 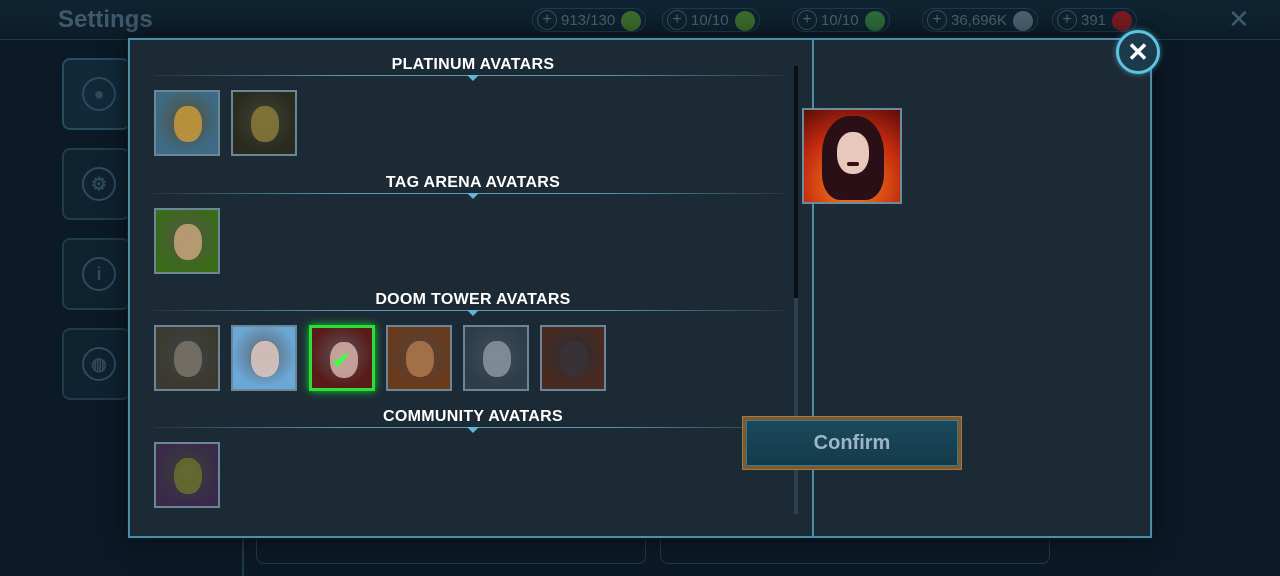 What do you see at coordinates (1138, 52) in the screenshot?
I see `close-icon: ✕` at bounding box center [1138, 52].